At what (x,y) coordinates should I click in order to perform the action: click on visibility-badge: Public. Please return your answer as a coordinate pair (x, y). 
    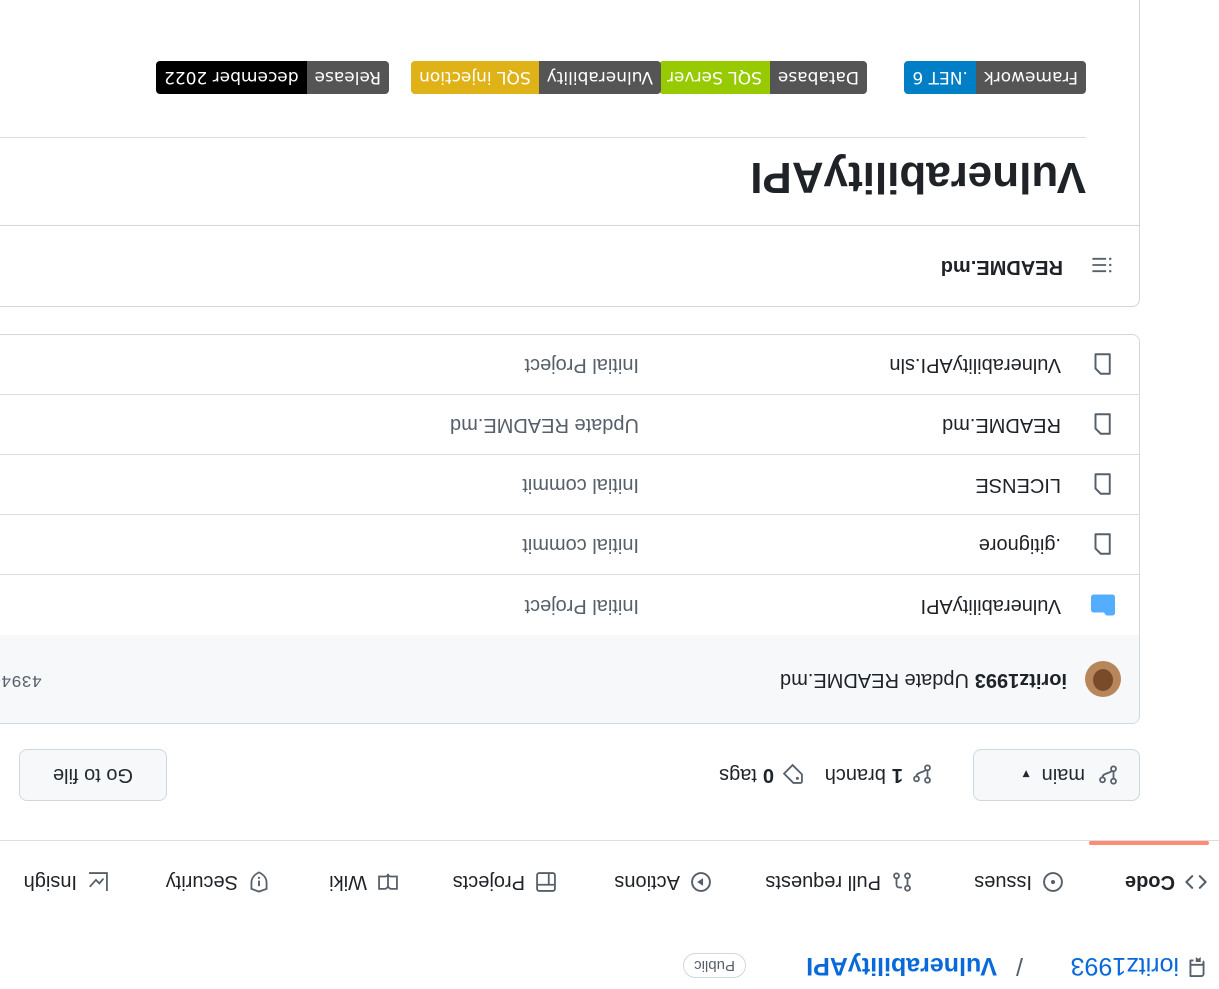
    Looking at the image, I should click on (714, 965).